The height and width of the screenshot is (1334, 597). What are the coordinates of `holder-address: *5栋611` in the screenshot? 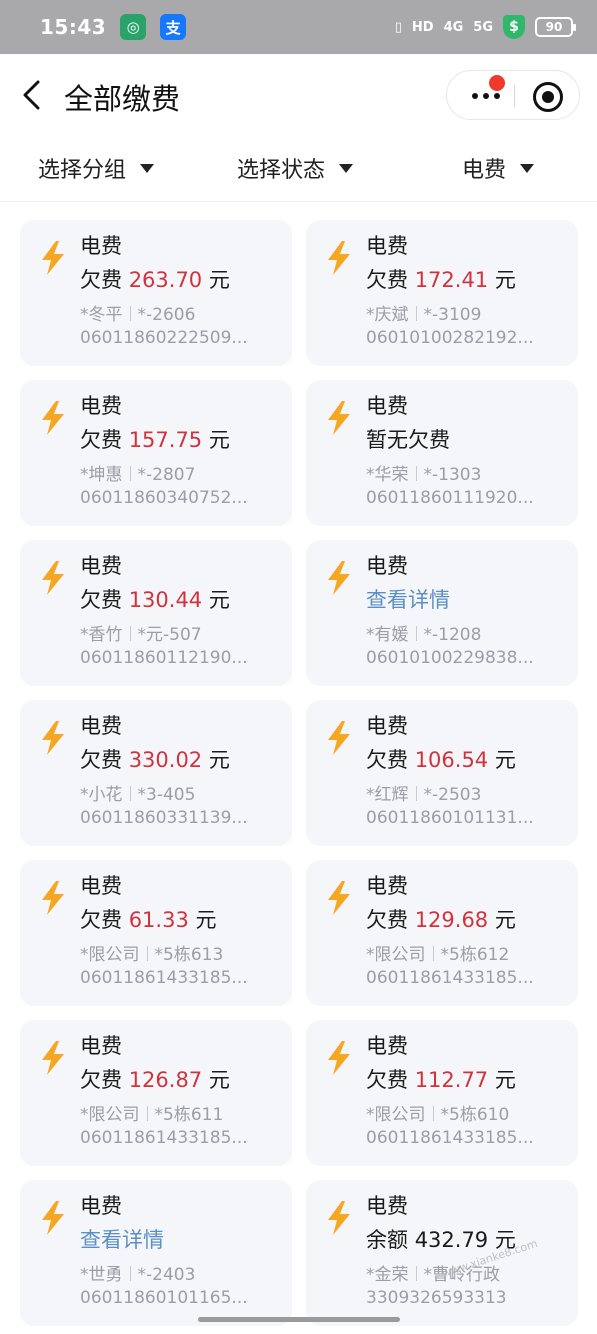 It's located at (189, 1115).